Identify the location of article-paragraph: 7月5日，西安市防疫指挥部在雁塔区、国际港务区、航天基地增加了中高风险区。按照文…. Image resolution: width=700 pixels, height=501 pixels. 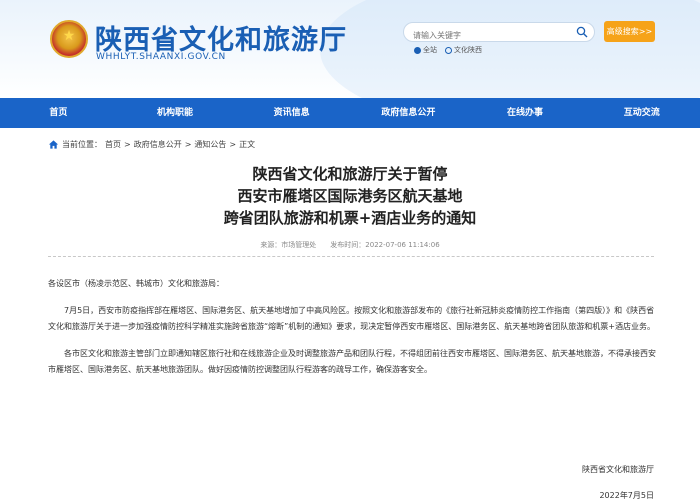
(351, 318).